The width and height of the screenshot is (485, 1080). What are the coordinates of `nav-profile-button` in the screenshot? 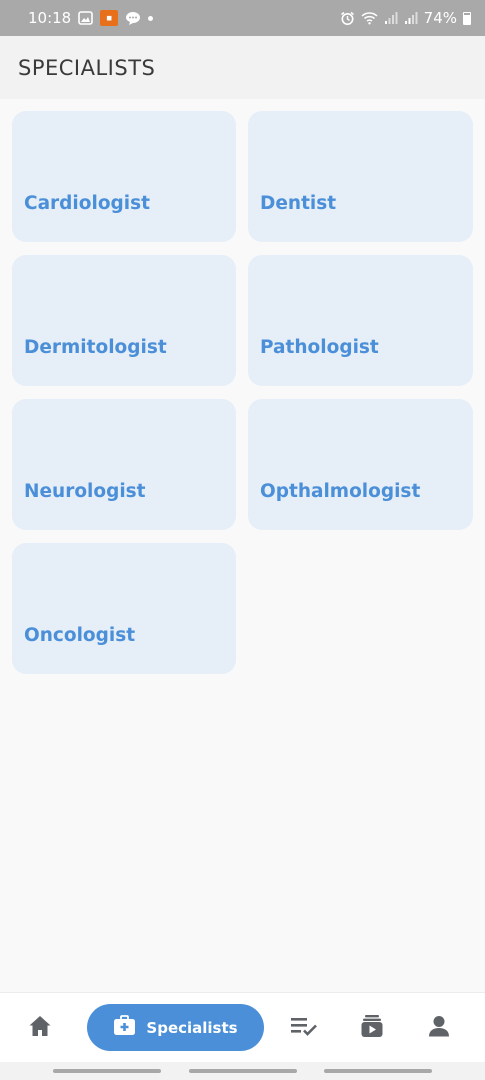 It's located at (439, 1028).